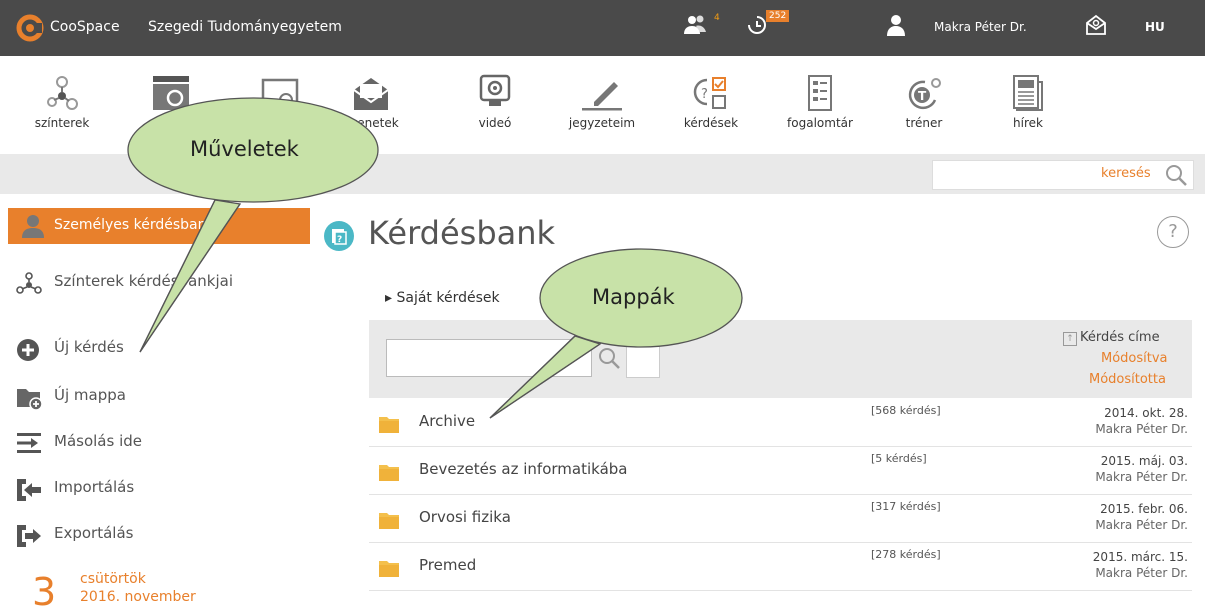  What do you see at coordinates (244, 149) in the screenshot?
I see `operations-callout-text: Műveletek` at bounding box center [244, 149].